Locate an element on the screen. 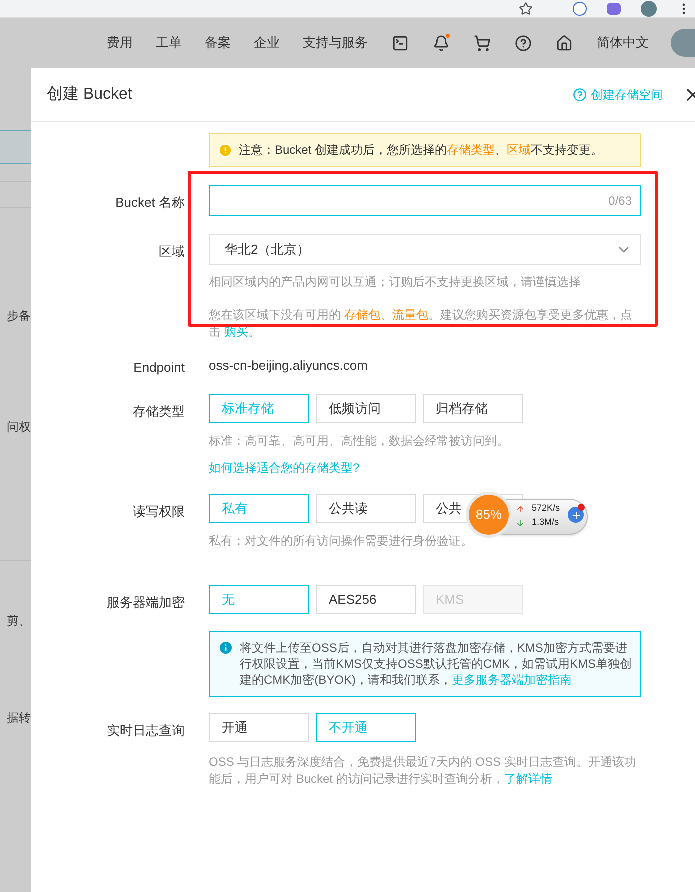  field-label: Endpoint is located at coordinates (159, 367).